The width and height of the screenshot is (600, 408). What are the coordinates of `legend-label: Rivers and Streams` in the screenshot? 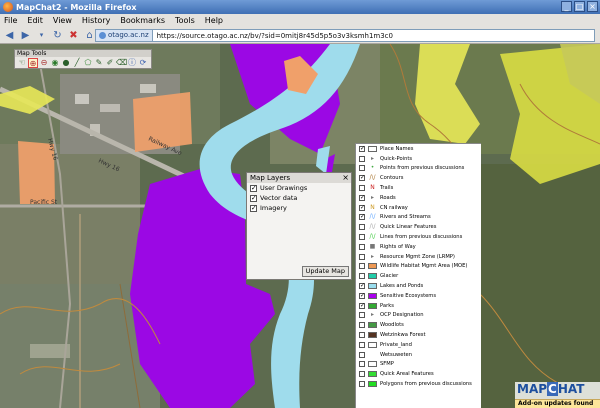 It's located at (405, 217).